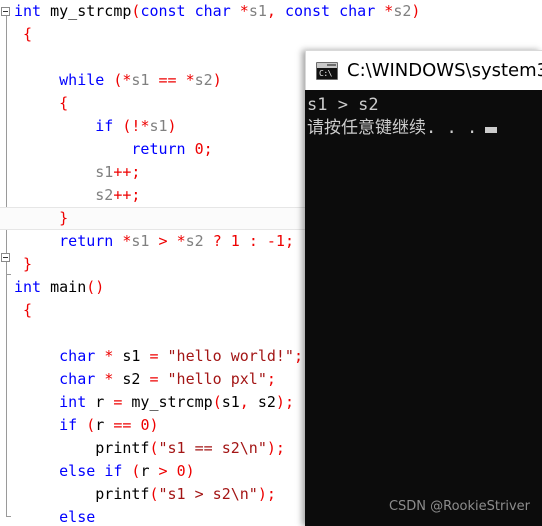  What do you see at coordinates (327, 65) in the screenshot?
I see `console-icon-titlebar` at bounding box center [327, 65].